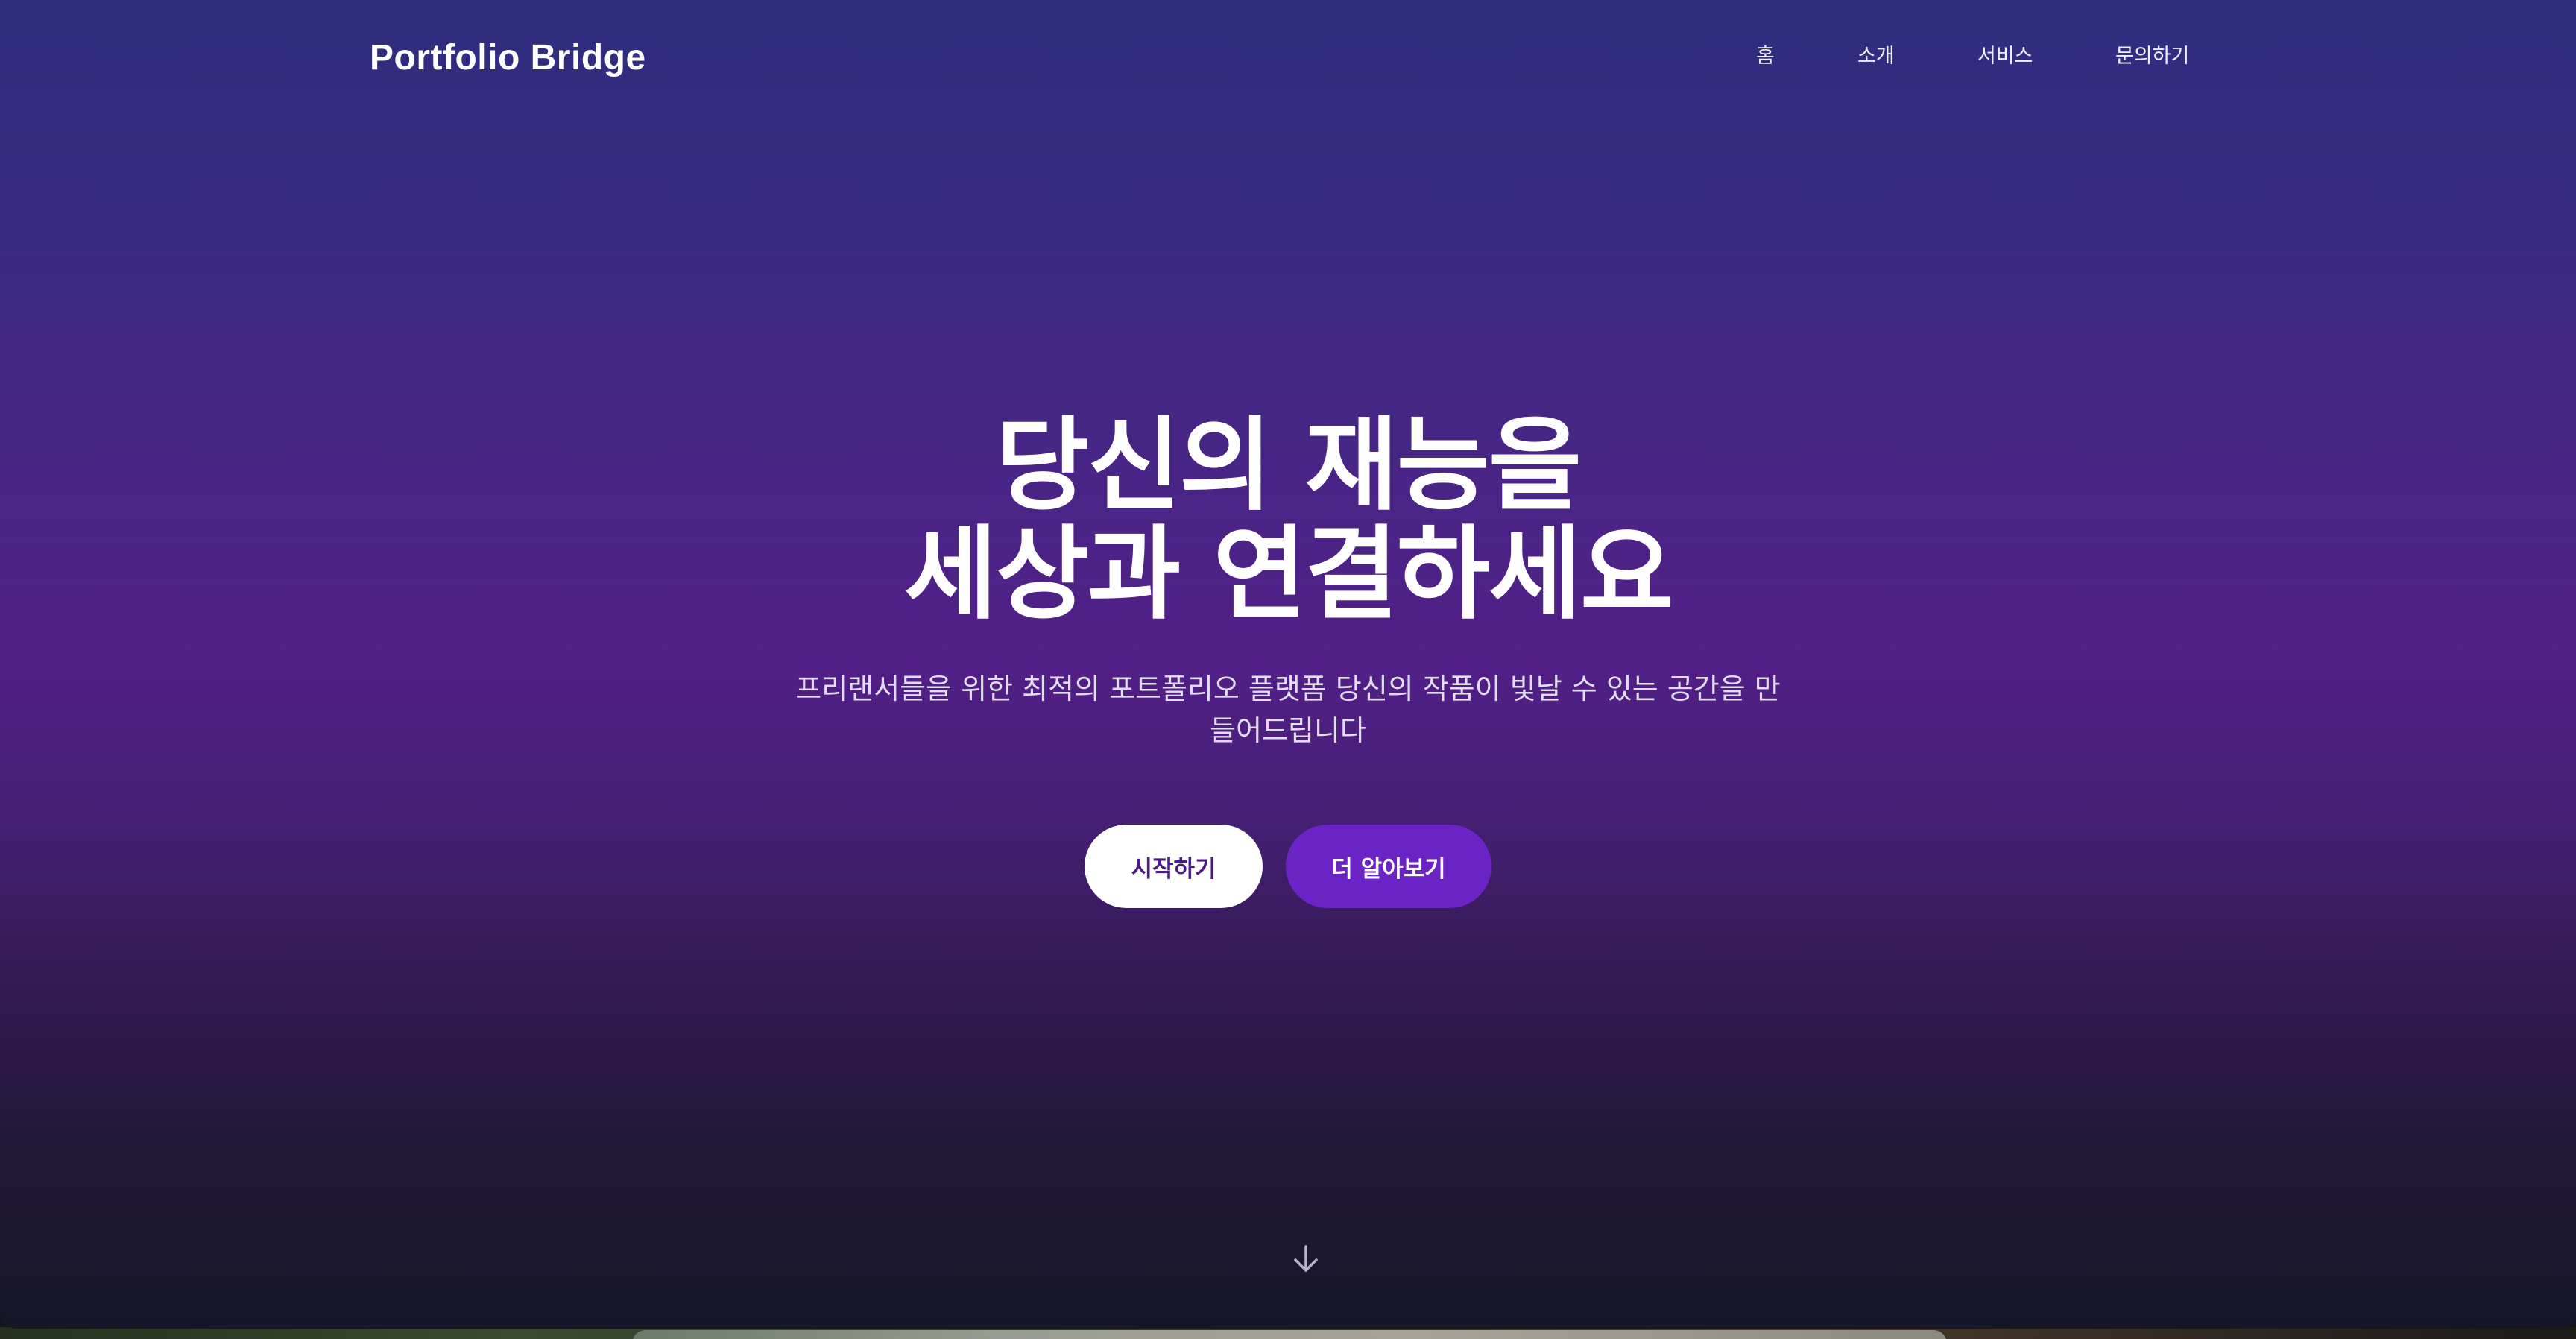 This screenshot has height=1339, width=2576. I want to click on nav-item-about: 소개, so click(1876, 57).